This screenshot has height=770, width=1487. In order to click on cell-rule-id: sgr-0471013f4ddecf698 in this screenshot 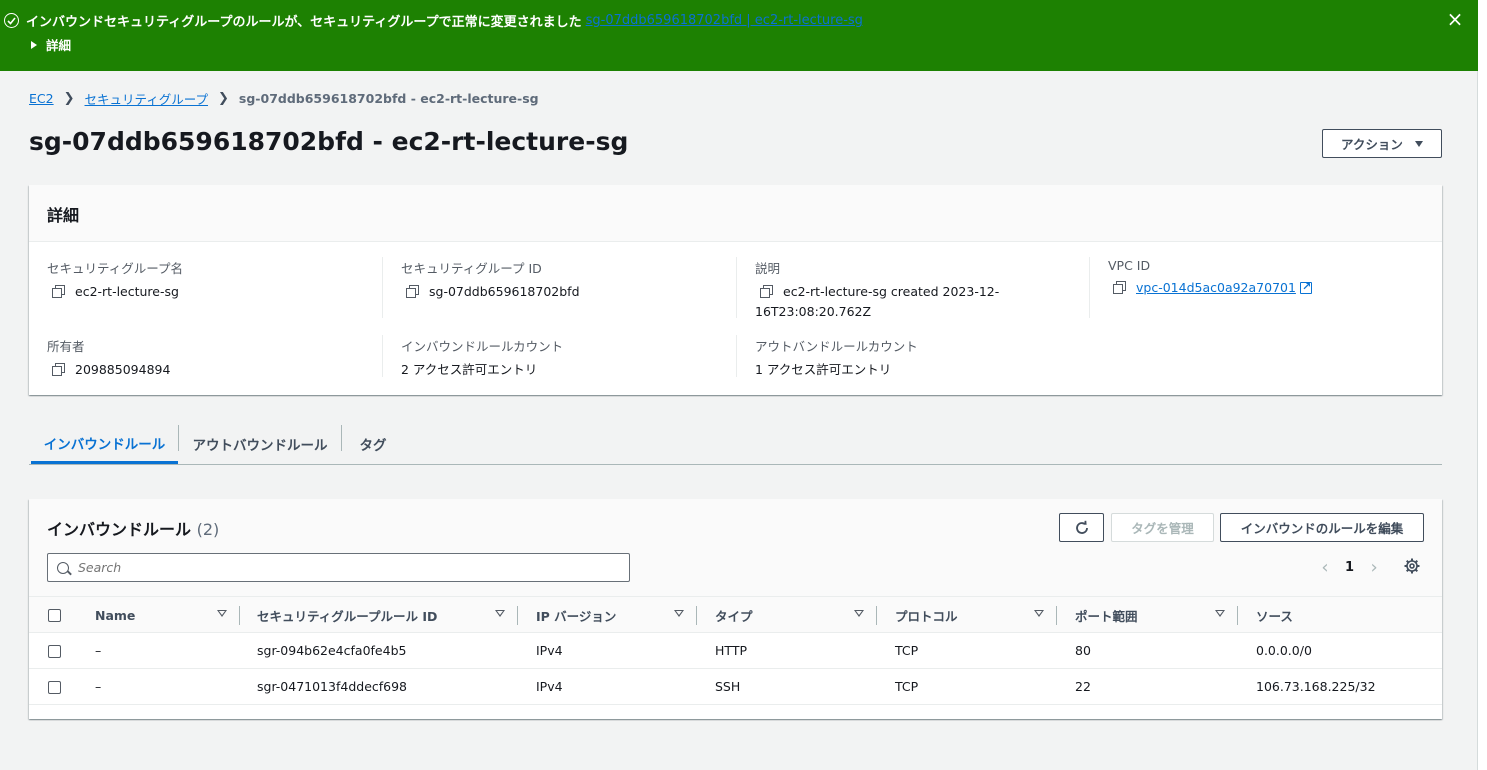, I will do `click(396, 686)`.